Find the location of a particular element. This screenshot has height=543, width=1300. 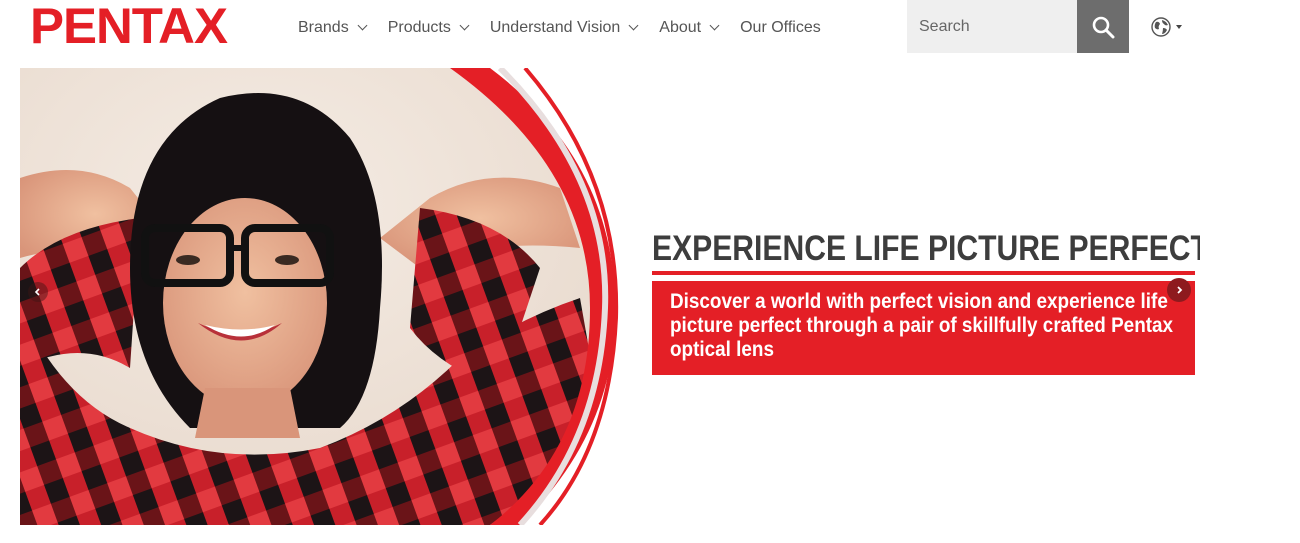

chevron-right-icon is located at coordinates (1180, 290).